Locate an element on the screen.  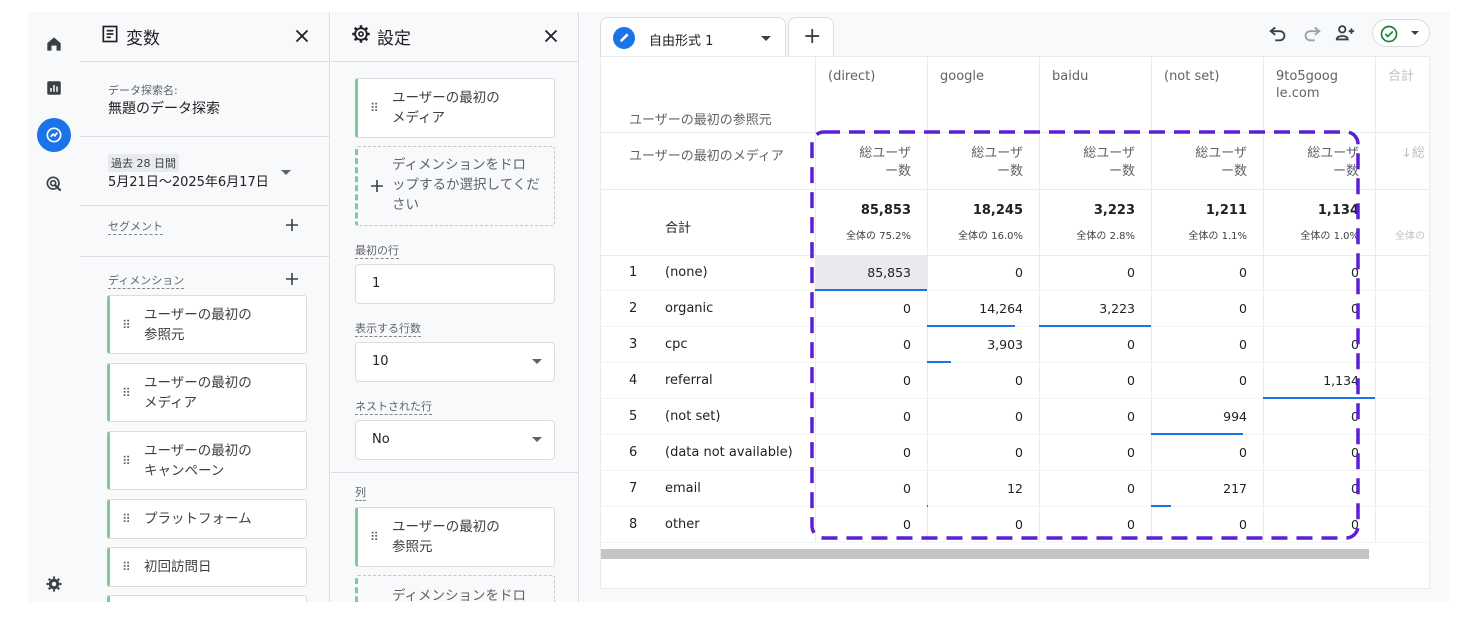
dimension-chip-first-campaign: ⠿ ユーザーの最初の キャンペーン is located at coordinates (207, 460).